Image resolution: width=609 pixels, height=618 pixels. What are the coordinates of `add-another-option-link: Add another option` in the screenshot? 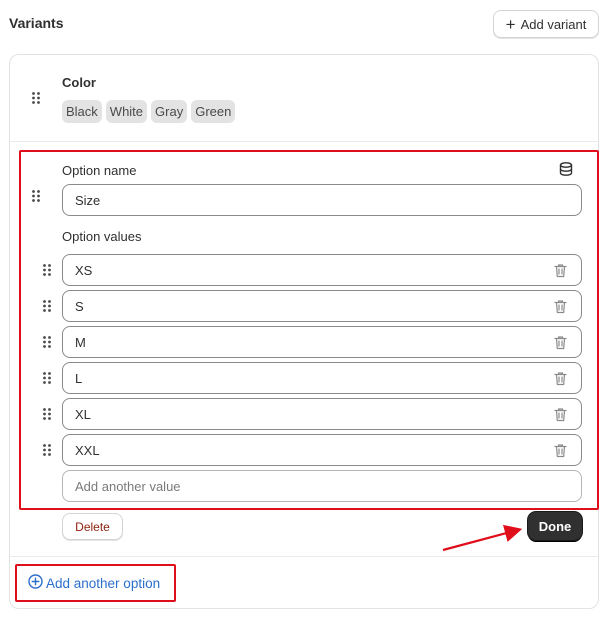 It's located at (94, 583).